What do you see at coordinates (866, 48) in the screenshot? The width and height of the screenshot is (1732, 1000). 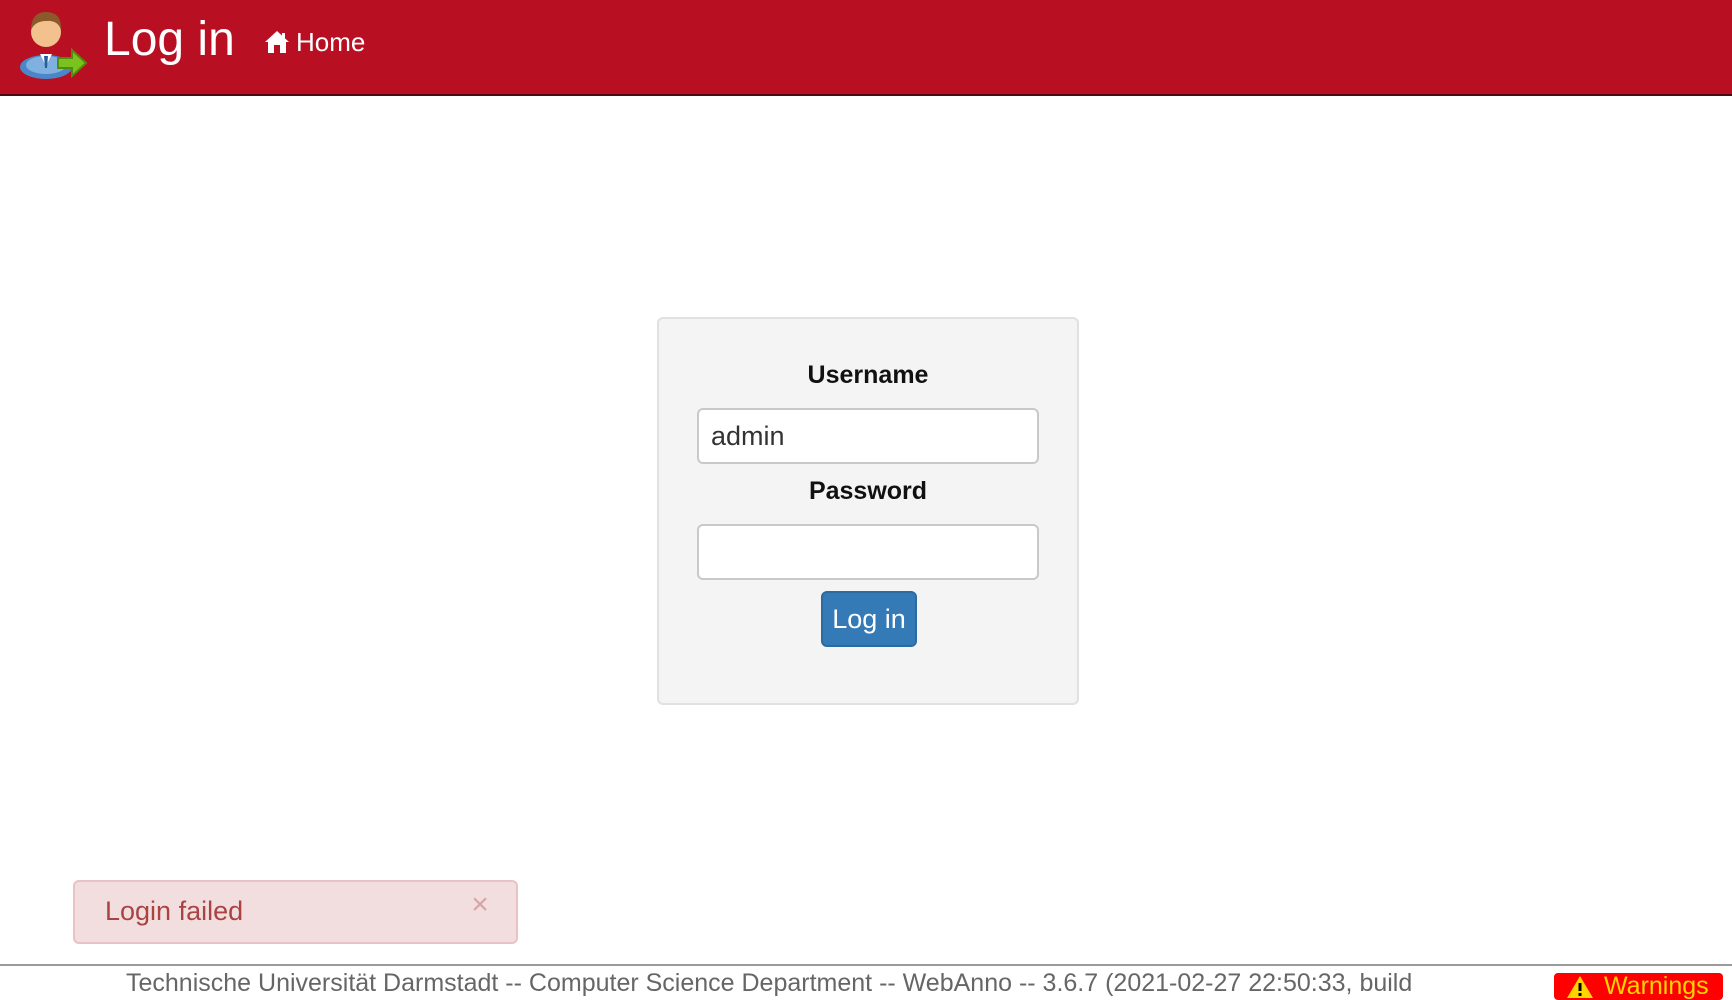 I see `top-navbar: Log in Home` at bounding box center [866, 48].